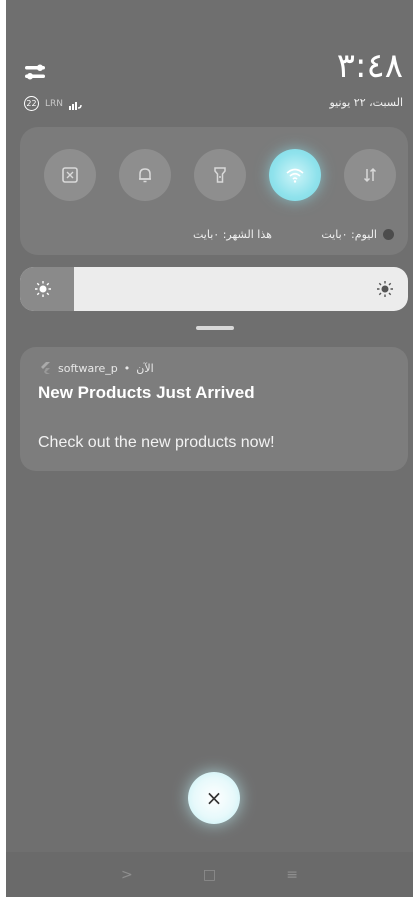  Describe the element at coordinates (146, 392) in the screenshot. I see `notification-title: New Products Just Arrived` at that location.